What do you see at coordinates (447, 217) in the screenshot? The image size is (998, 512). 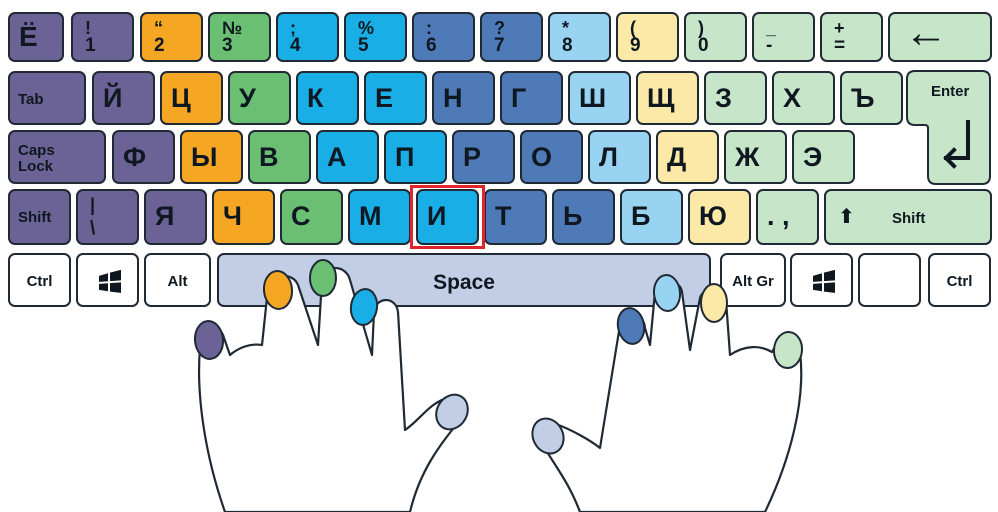 I see `highlighted-key-frame` at bounding box center [447, 217].